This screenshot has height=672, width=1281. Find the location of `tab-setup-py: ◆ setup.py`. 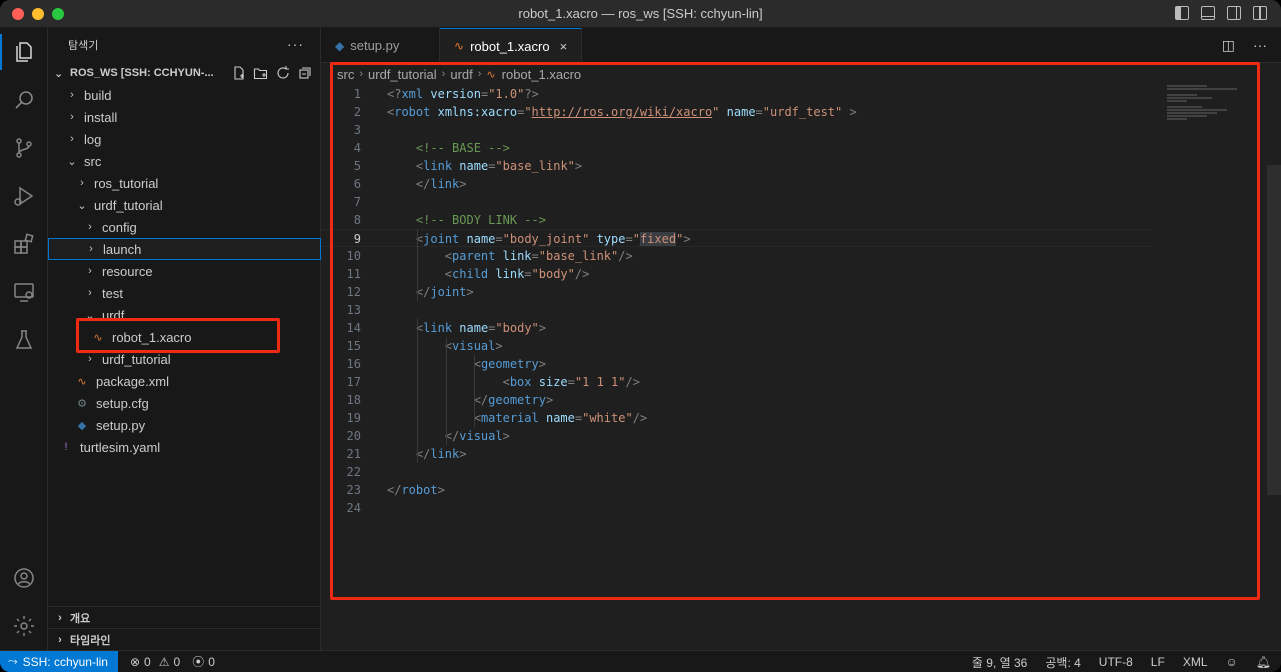

tab-setup-py: ◆ setup.py is located at coordinates (380, 45).